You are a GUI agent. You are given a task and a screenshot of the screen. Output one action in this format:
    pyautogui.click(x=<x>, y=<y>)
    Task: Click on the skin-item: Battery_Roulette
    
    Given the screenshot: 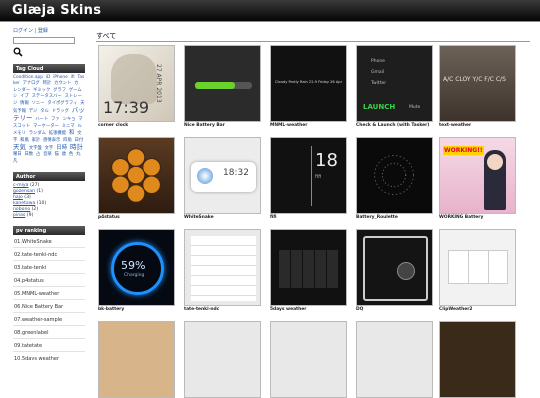 What is the action you would take?
    pyautogui.click(x=394, y=178)
    